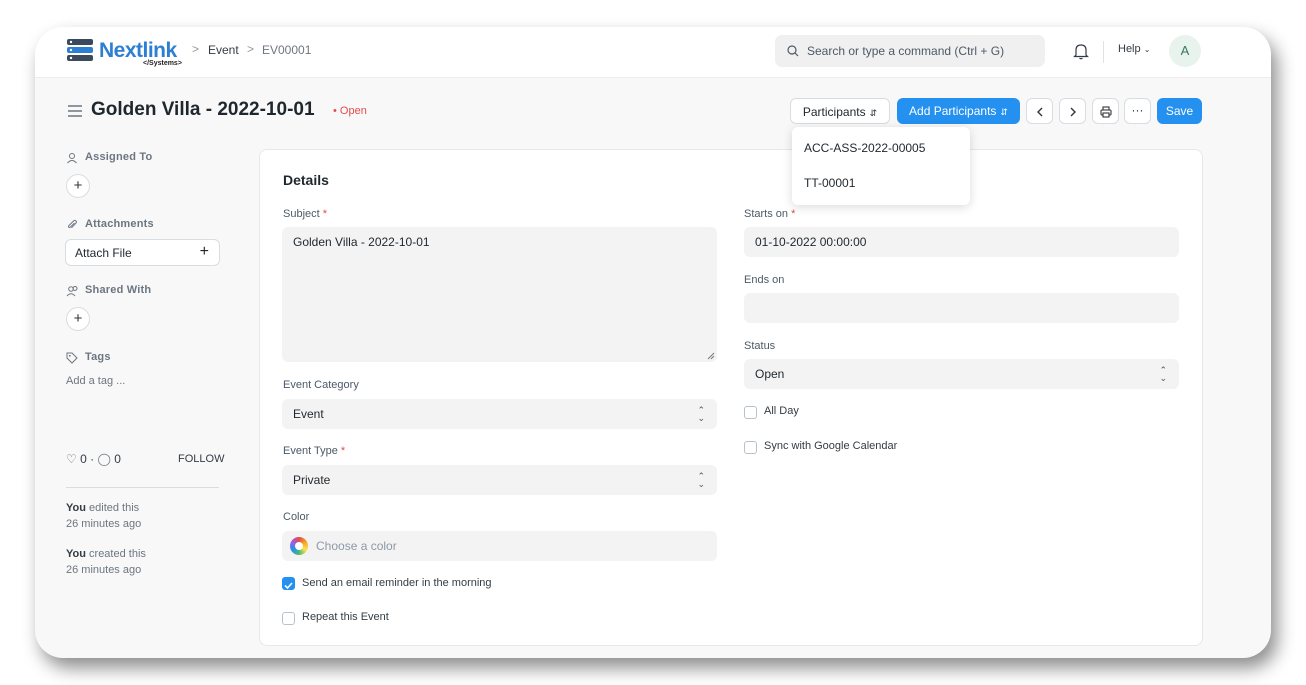 The image size is (1306, 685). I want to click on participants-select: Participants ⇵, so click(840, 111).